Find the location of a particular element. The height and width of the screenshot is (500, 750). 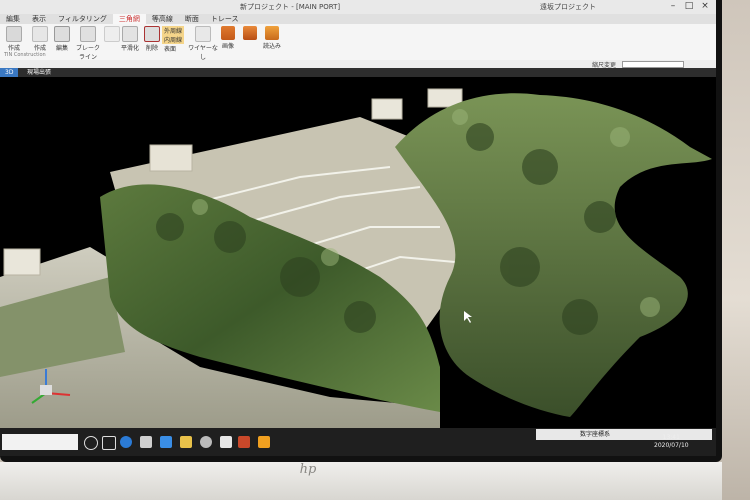

tab-3d: 3D is located at coordinates (9, 72).